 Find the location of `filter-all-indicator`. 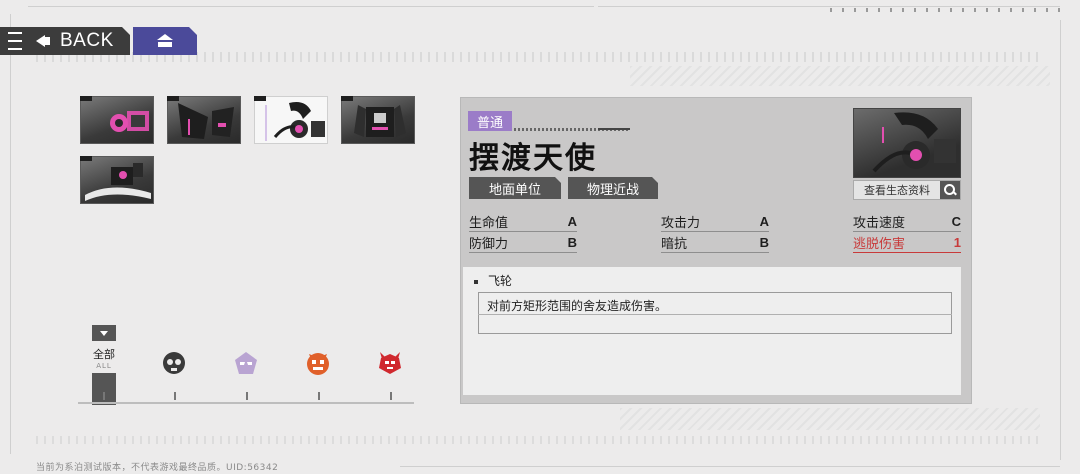

filter-all-indicator is located at coordinates (104, 389).